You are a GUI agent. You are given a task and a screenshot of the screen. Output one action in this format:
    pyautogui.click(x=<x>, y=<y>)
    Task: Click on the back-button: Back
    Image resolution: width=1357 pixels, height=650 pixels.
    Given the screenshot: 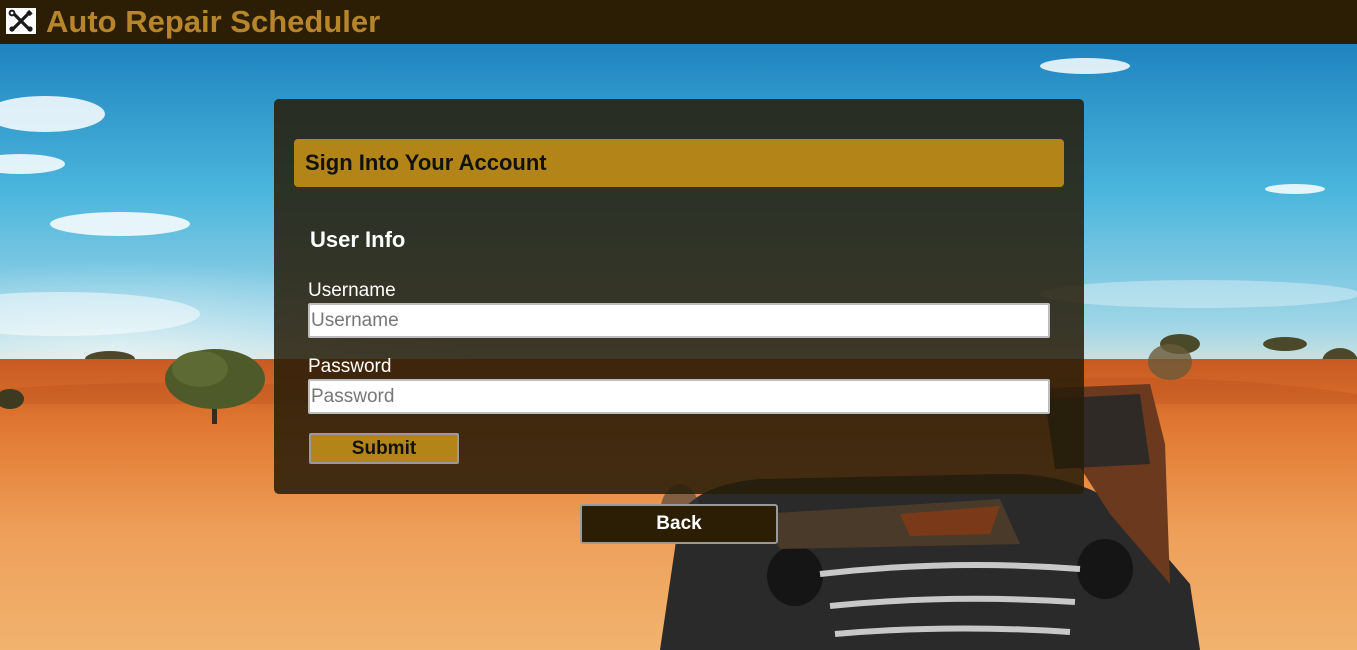 What is the action you would take?
    pyautogui.click(x=679, y=524)
    